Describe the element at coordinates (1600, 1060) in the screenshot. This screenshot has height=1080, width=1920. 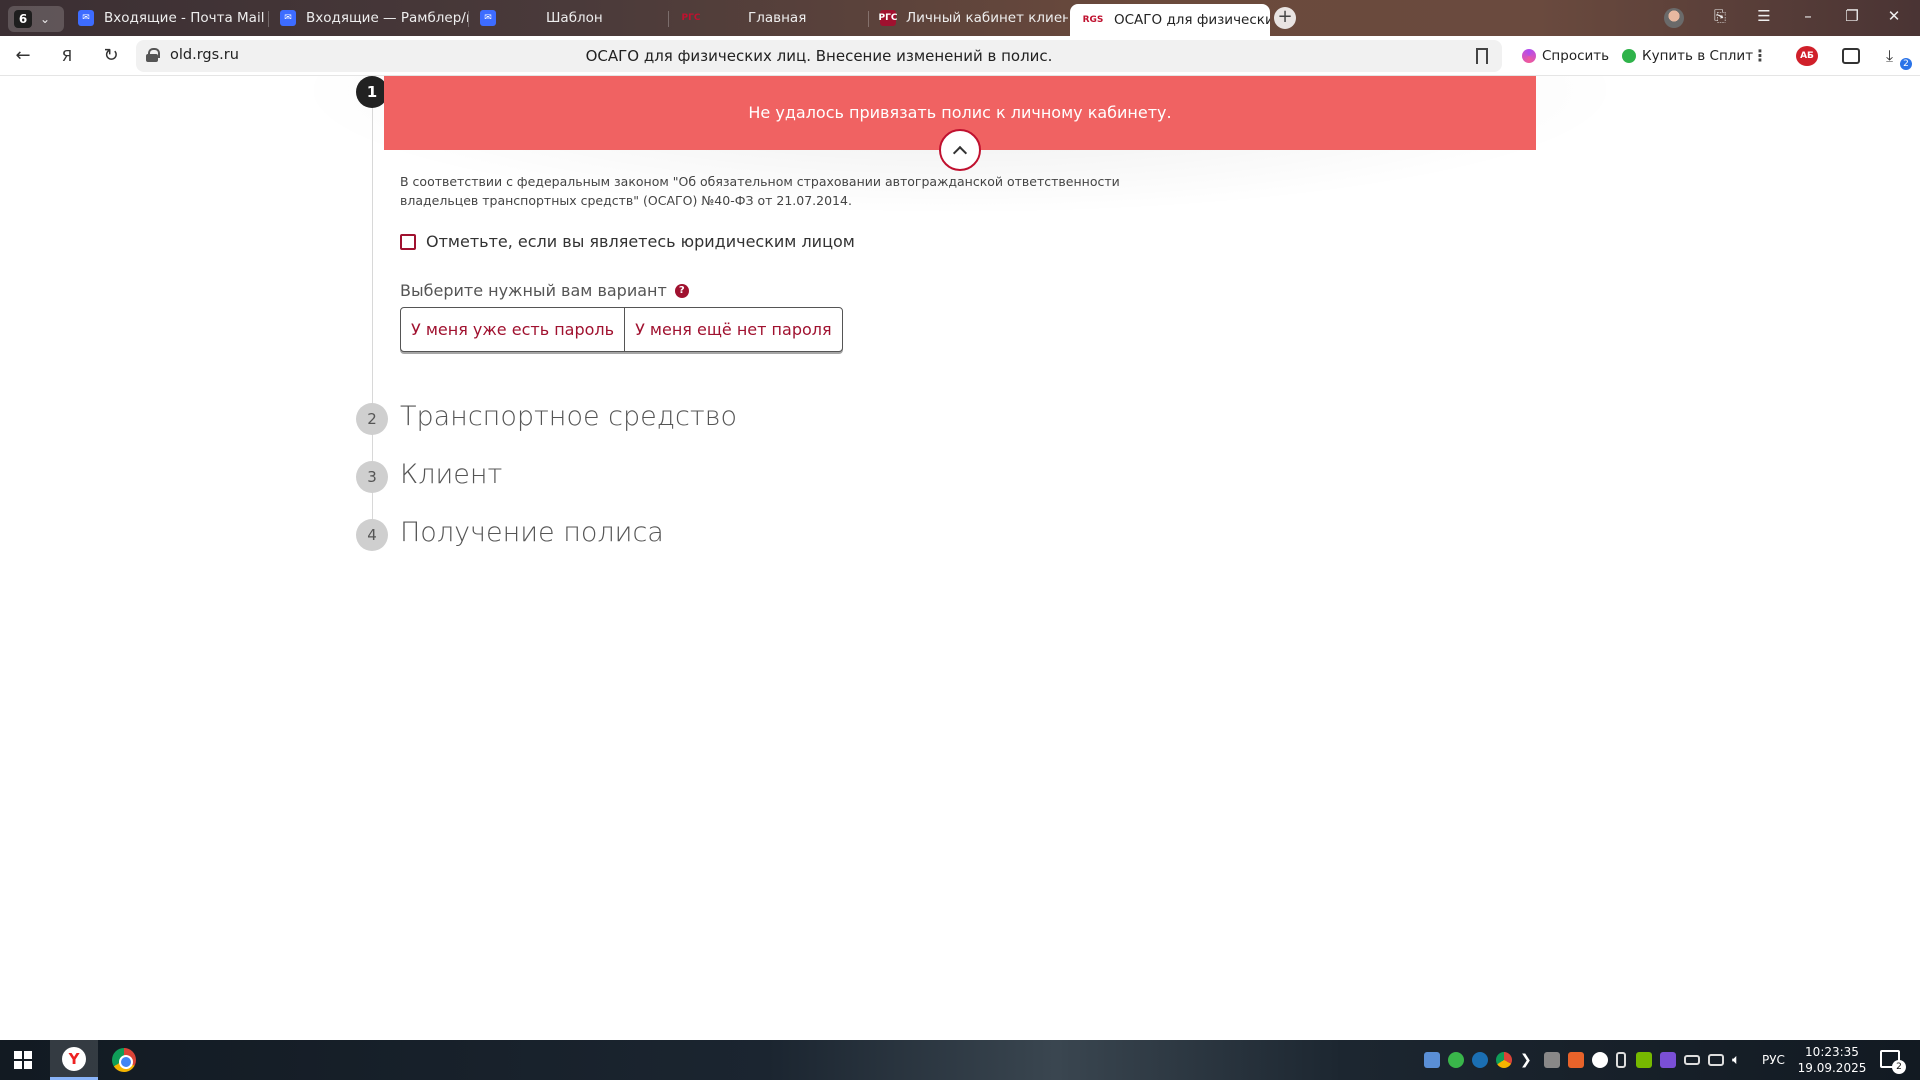
I see `tray-yandex-icon` at that location.